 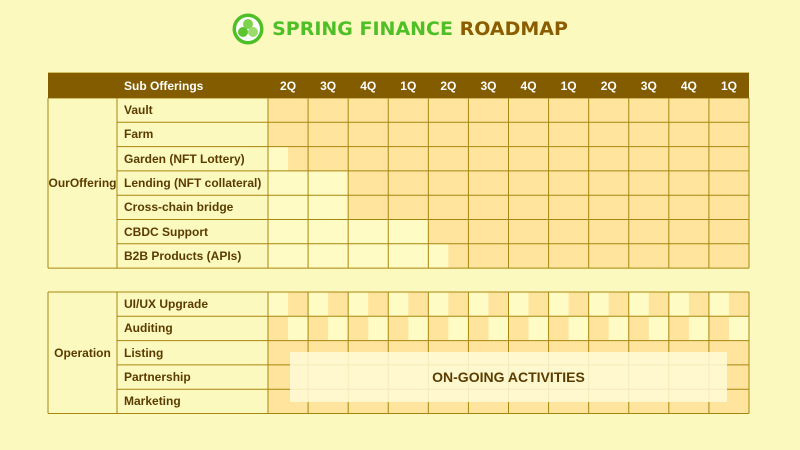 What do you see at coordinates (248, 29) in the screenshot?
I see `clover-logo-icon` at bounding box center [248, 29].